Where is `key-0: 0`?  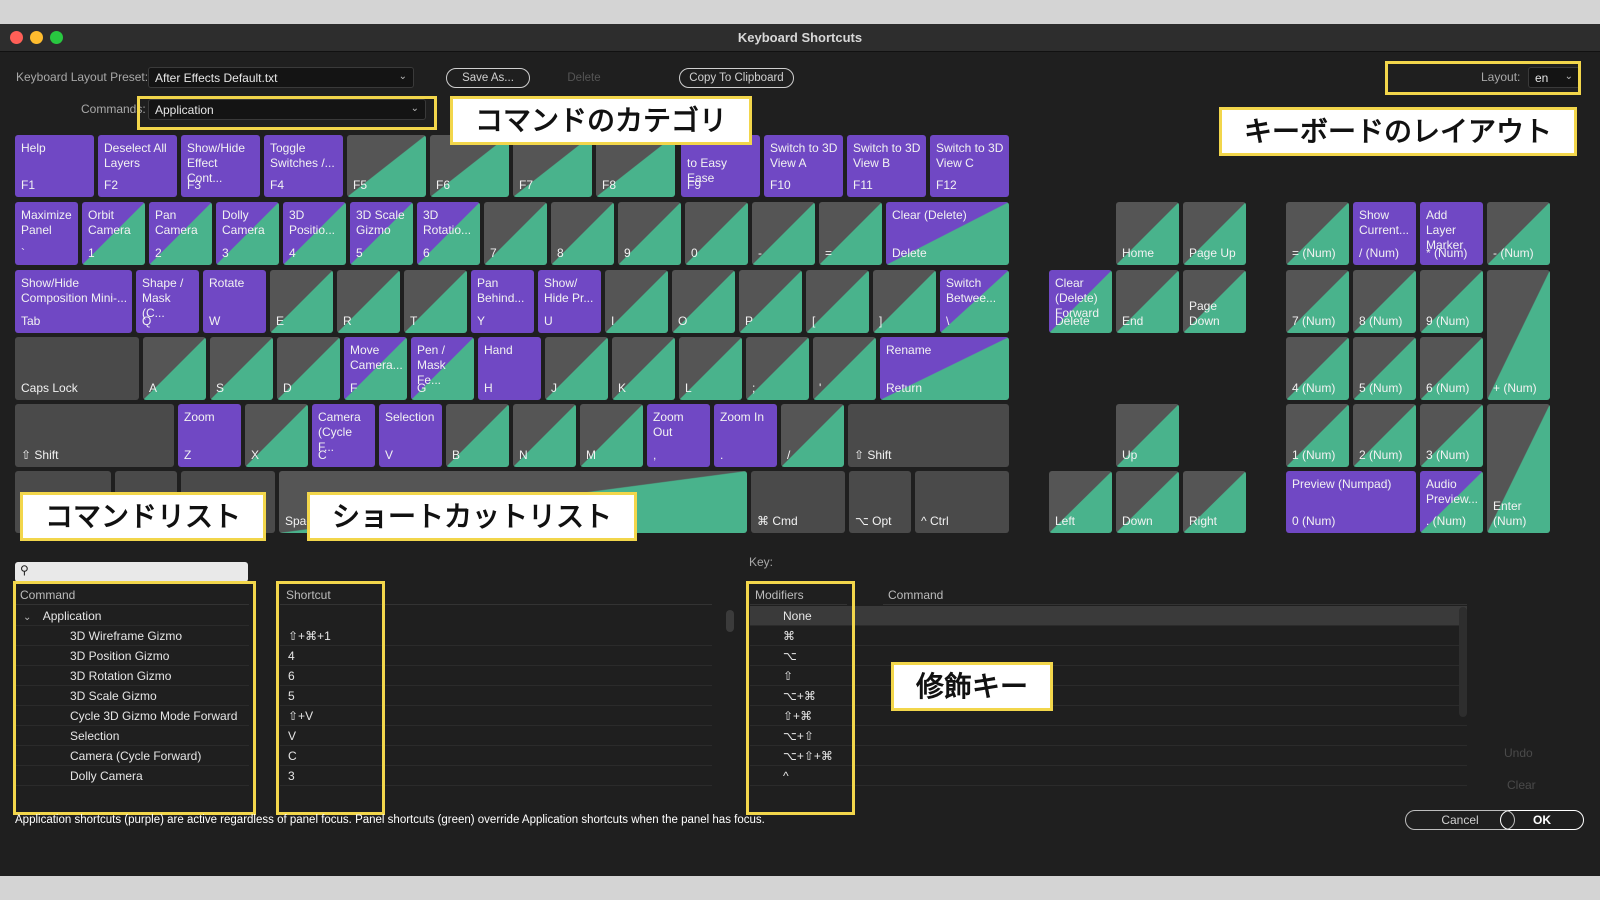
key-0: 0 is located at coordinates (716, 233).